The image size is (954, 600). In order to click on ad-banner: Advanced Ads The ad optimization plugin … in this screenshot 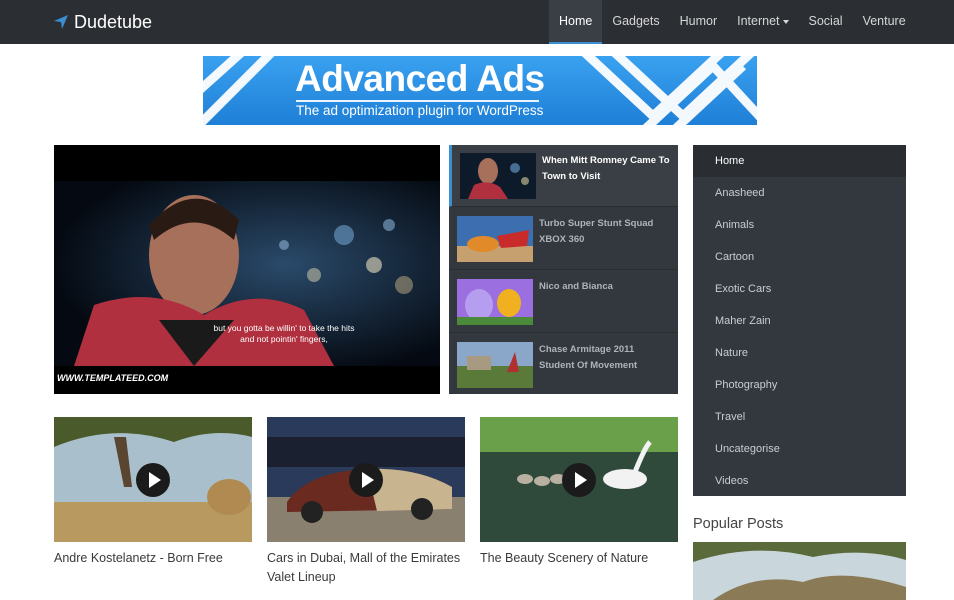, I will do `click(480, 90)`.